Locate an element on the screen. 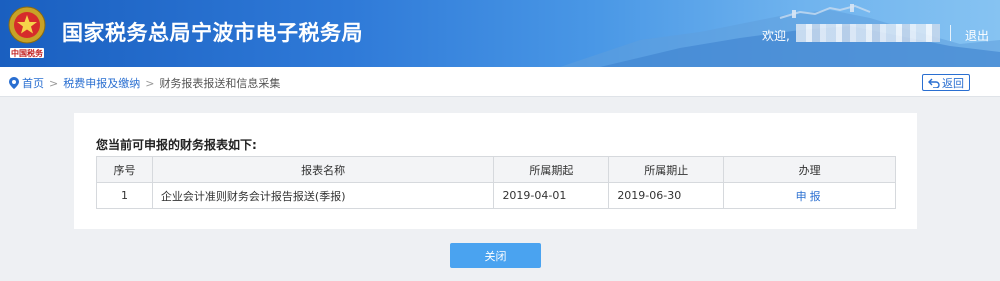 Image resolution: width=1000 pixels, height=281 pixels. breadcrumb-current: 财务报表报送和信息采集 is located at coordinates (220, 83).